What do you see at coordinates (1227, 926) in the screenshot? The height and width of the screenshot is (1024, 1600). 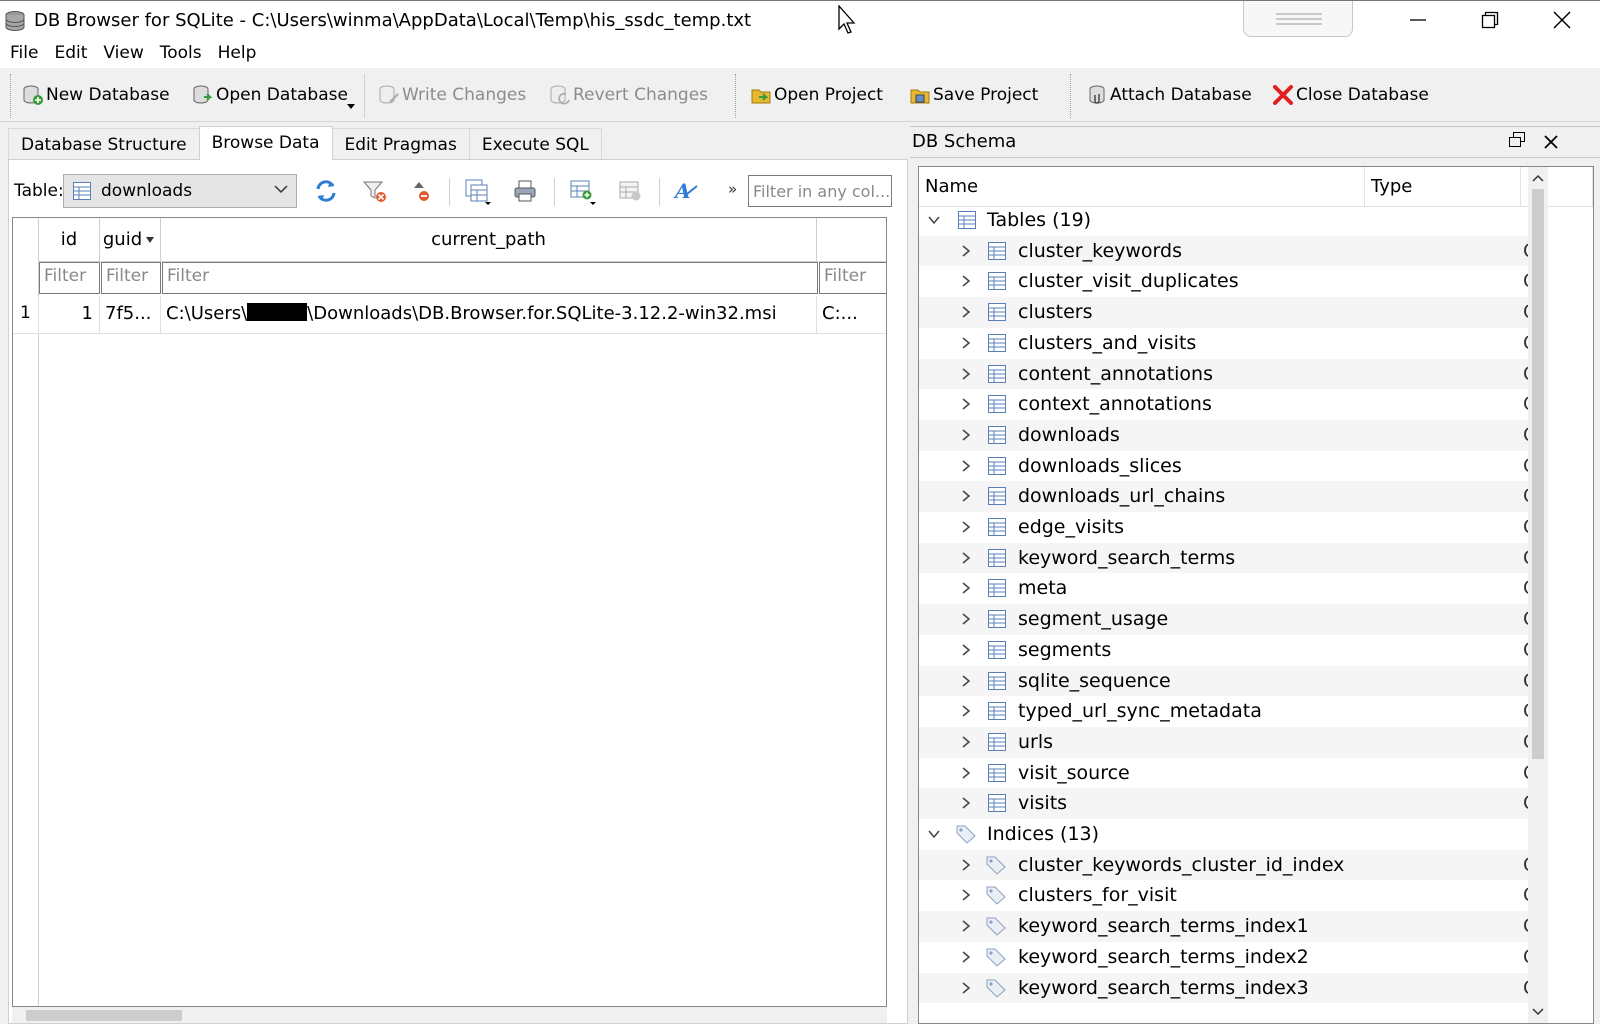 I see `tree-index-keyword_search_terms_index1: keyword_search_terms_index1C` at bounding box center [1227, 926].